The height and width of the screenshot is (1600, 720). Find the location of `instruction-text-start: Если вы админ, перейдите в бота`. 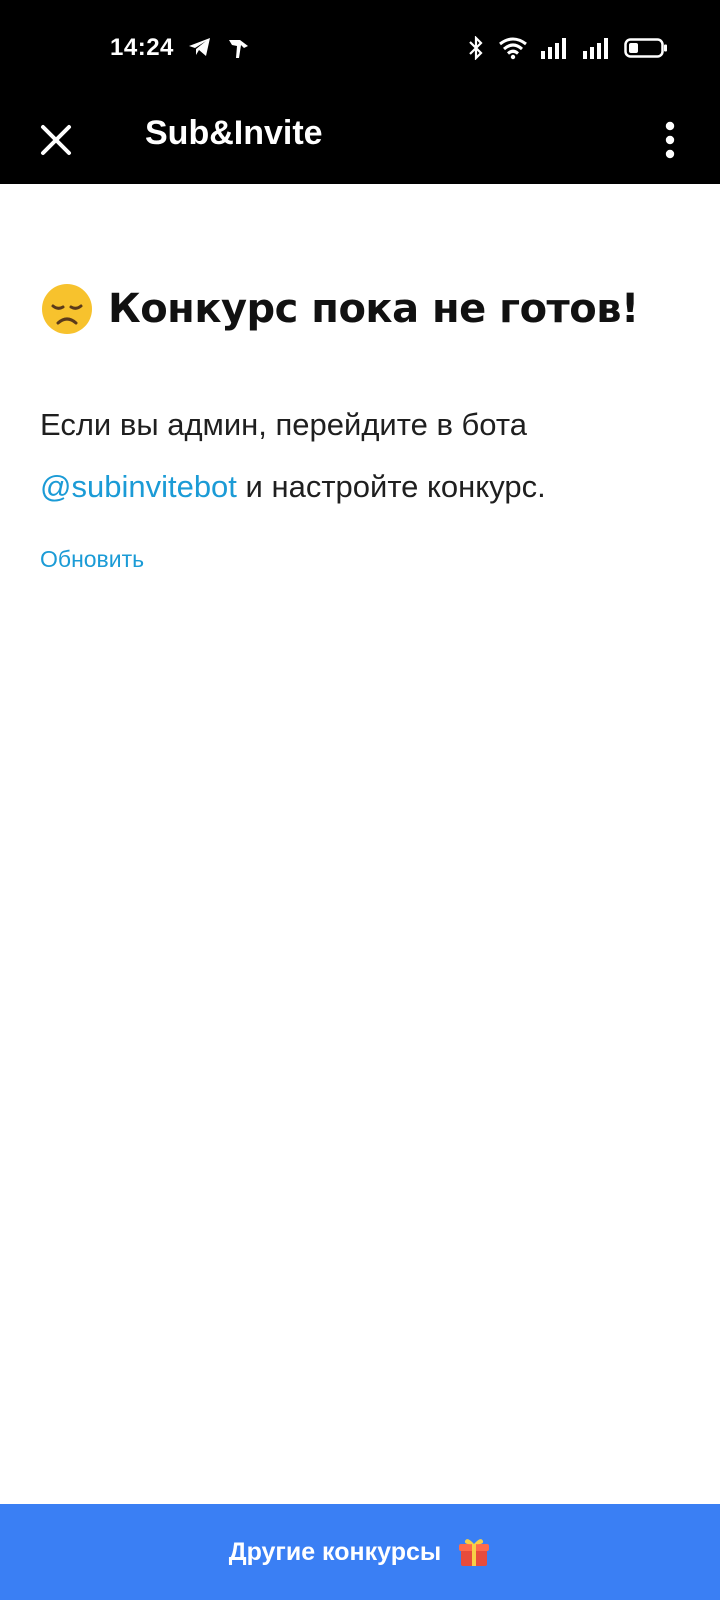

instruction-text-start: Если вы админ, перейдите в бота is located at coordinates (283, 424).